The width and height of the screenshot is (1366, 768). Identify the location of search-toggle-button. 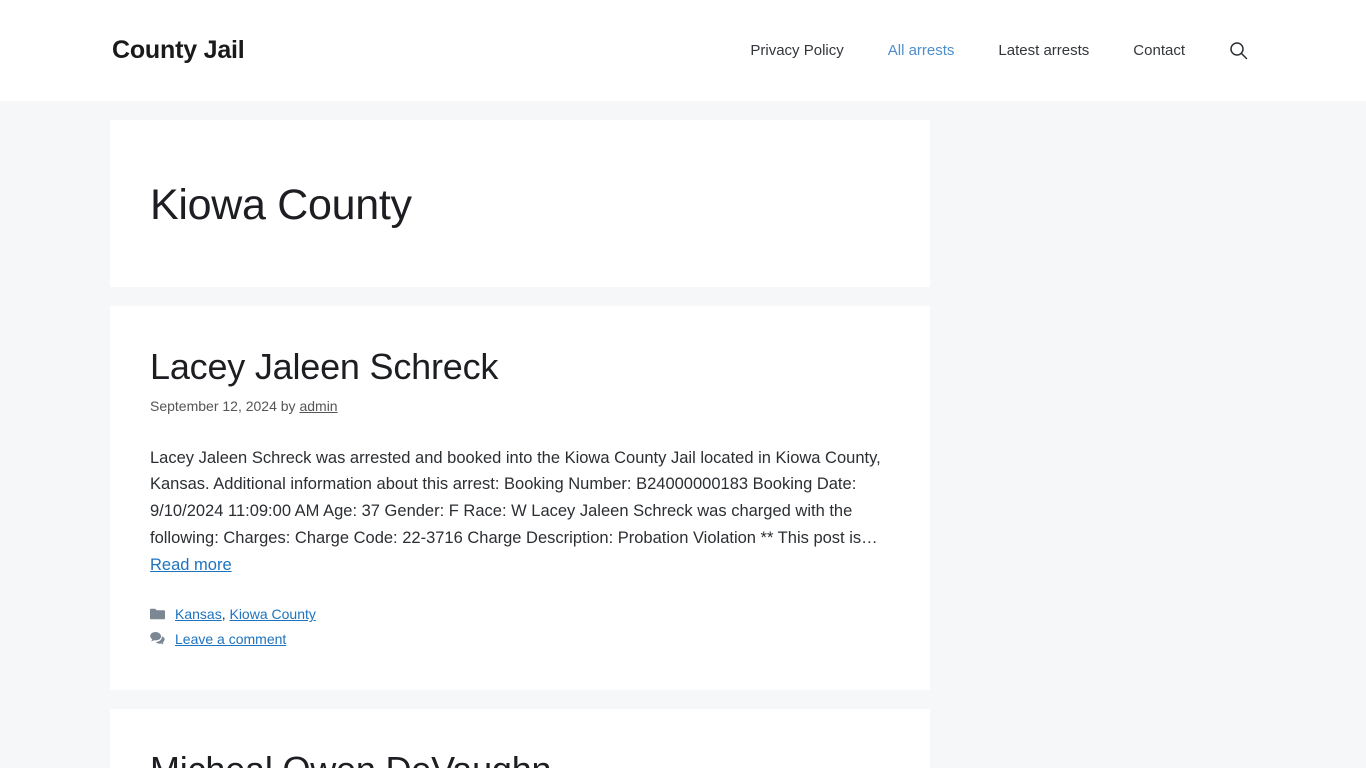
(1230, 50).